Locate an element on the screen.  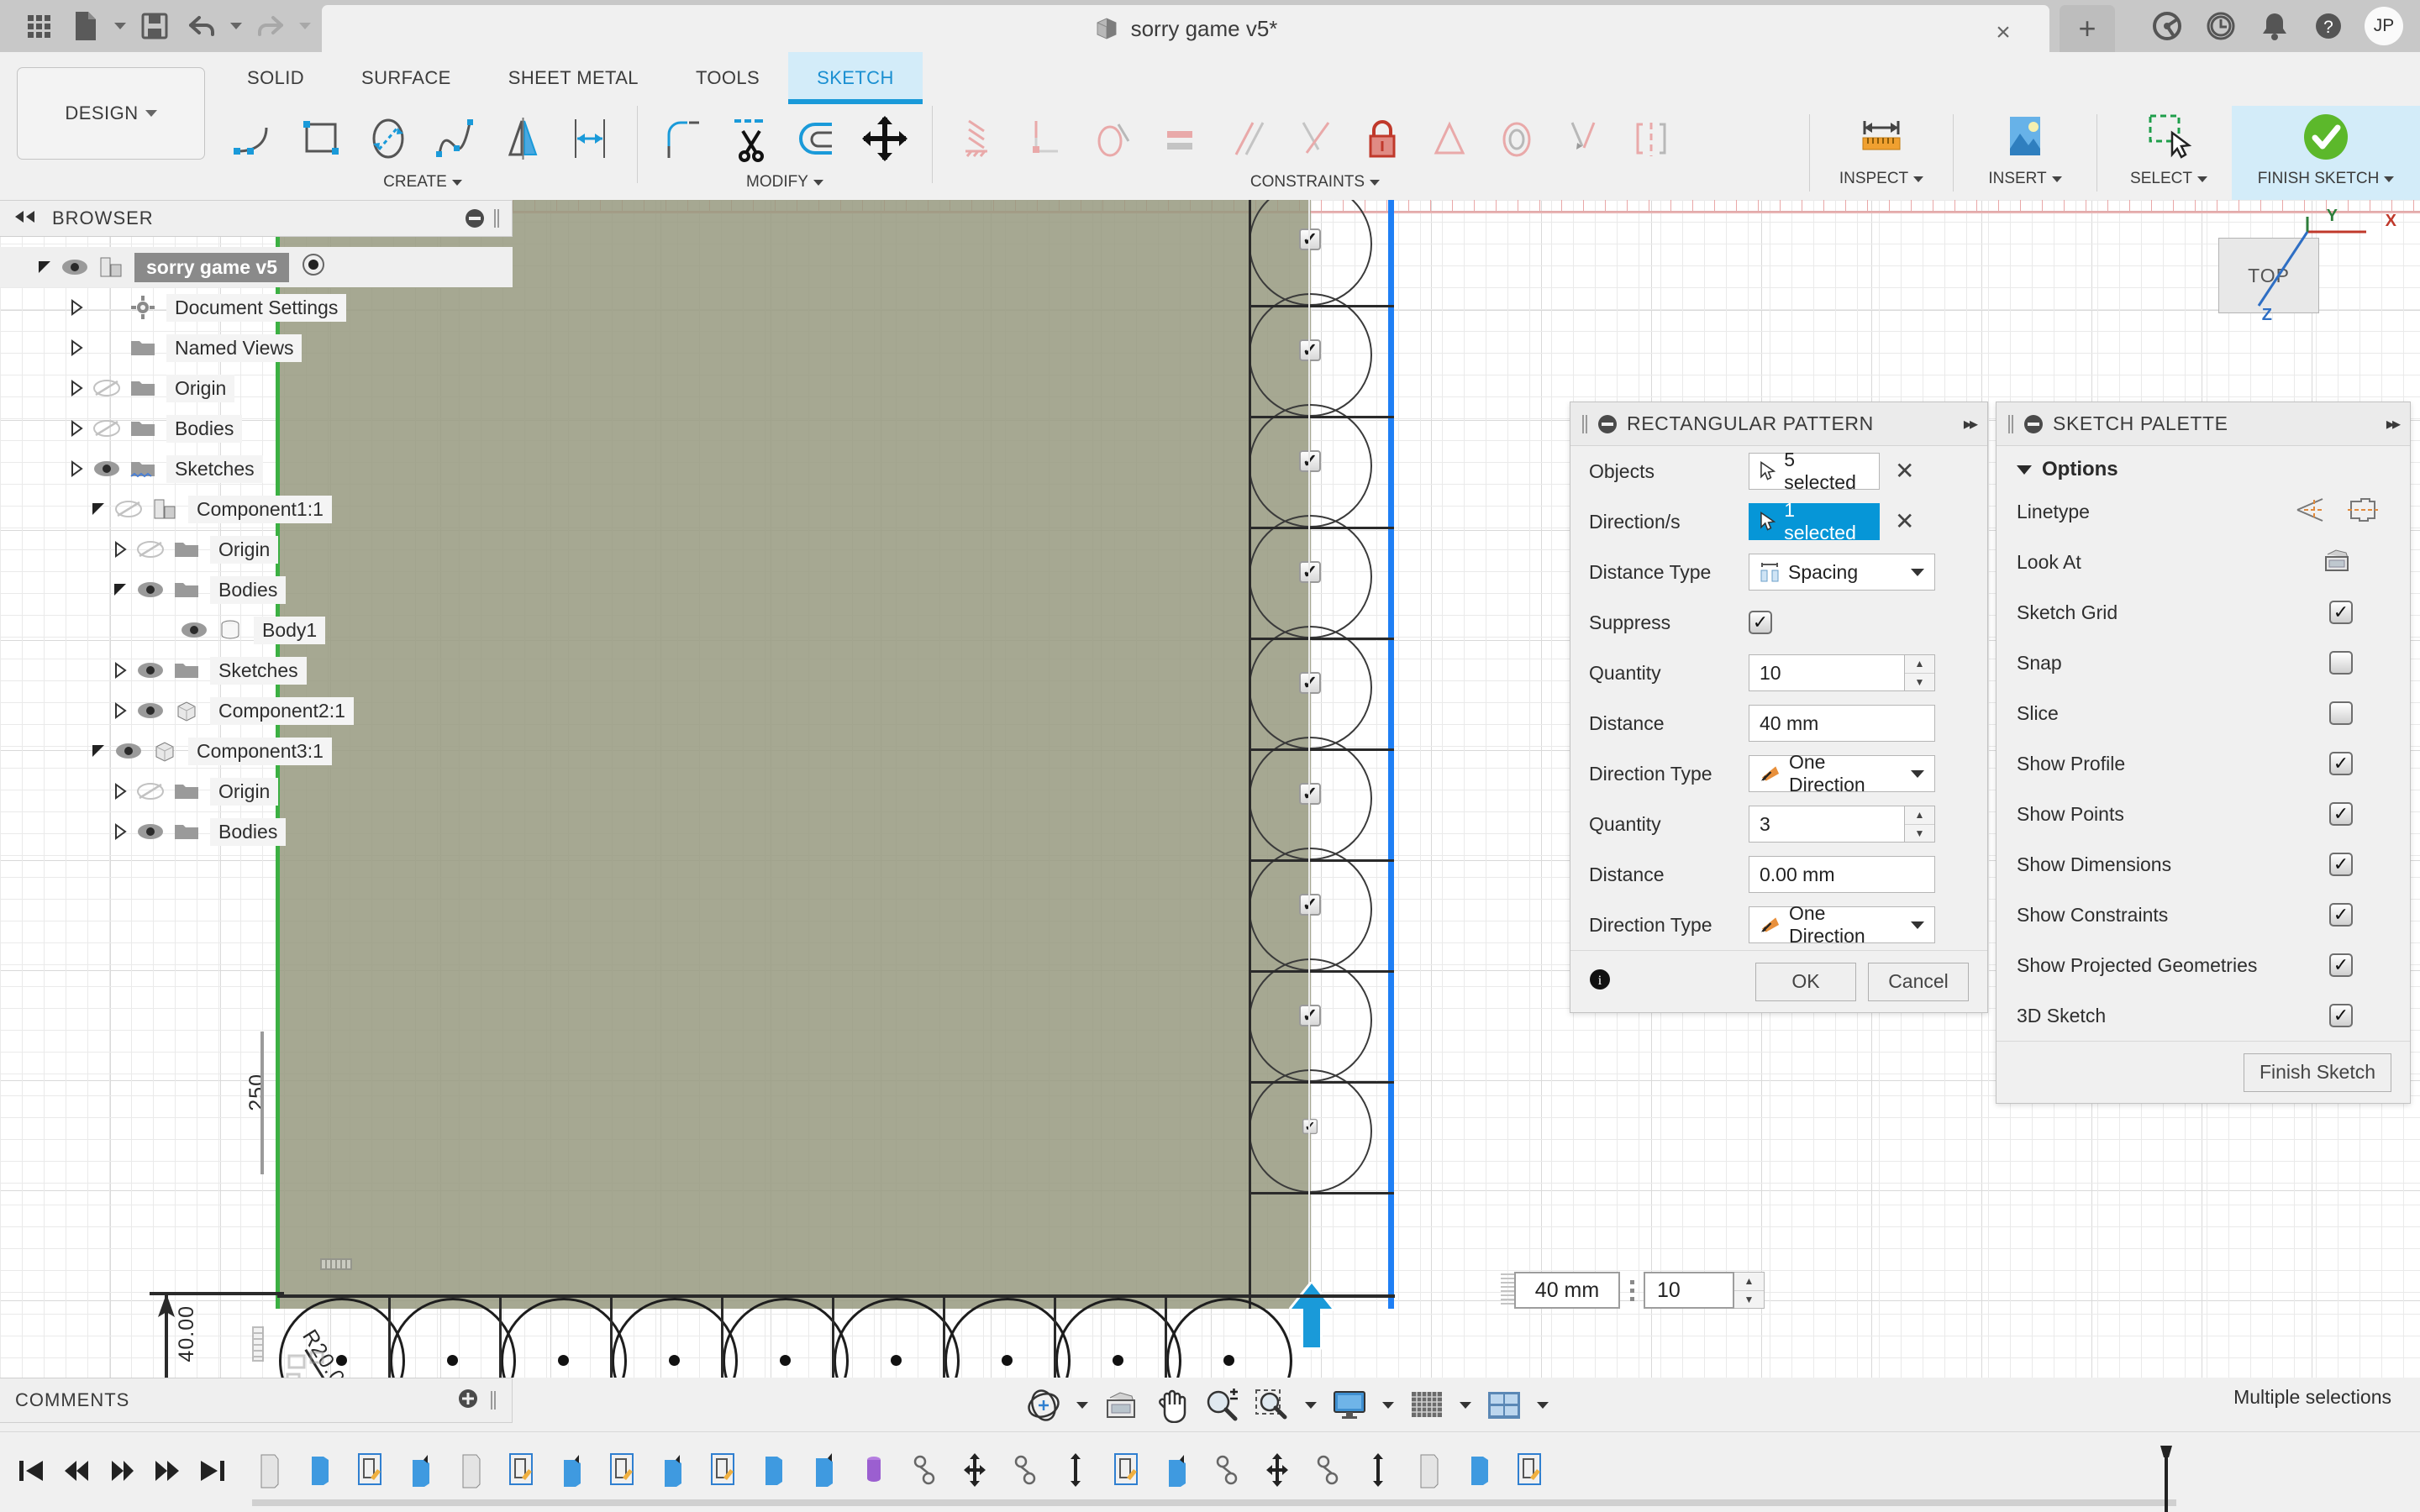
clear-directions-icon: ✕ is located at coordinates (1905, 521).